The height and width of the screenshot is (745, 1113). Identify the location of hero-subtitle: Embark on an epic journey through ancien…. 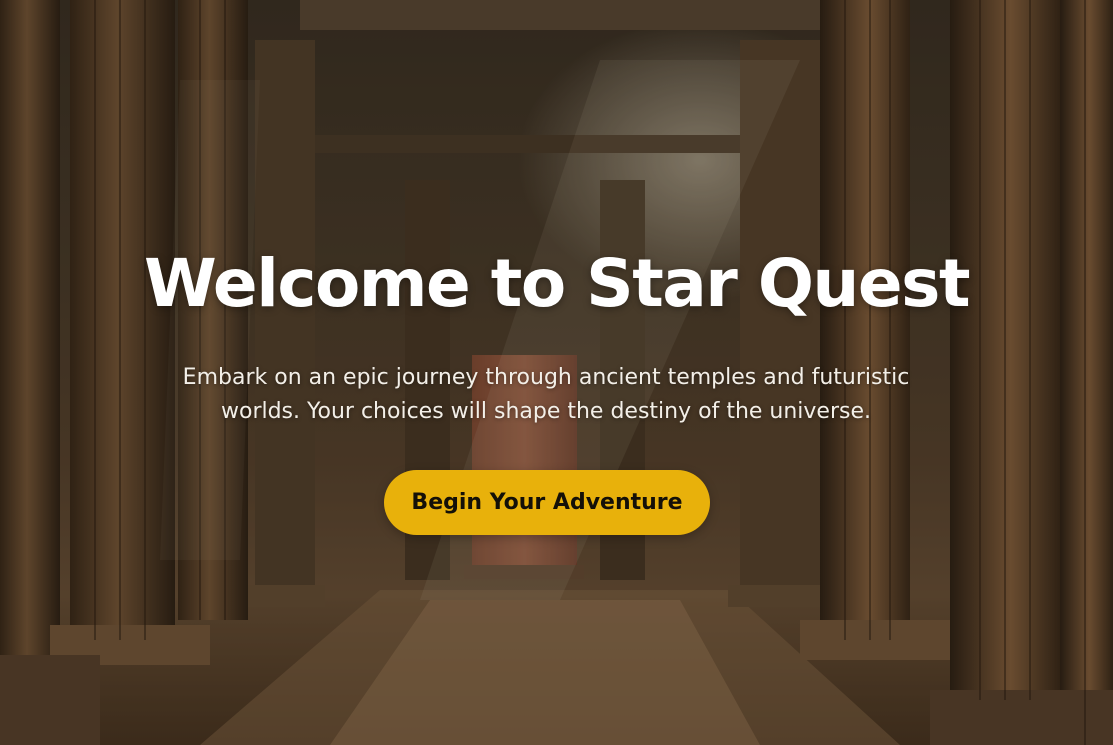
(546, 394).